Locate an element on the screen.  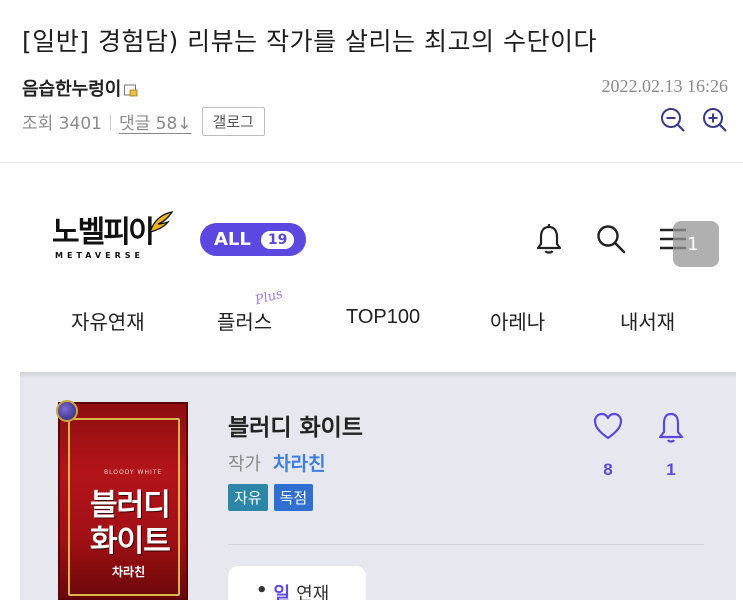
book-cover: BLOODY WHITE 블러디 화이트 차라친 is located at coordinates (122, 500).